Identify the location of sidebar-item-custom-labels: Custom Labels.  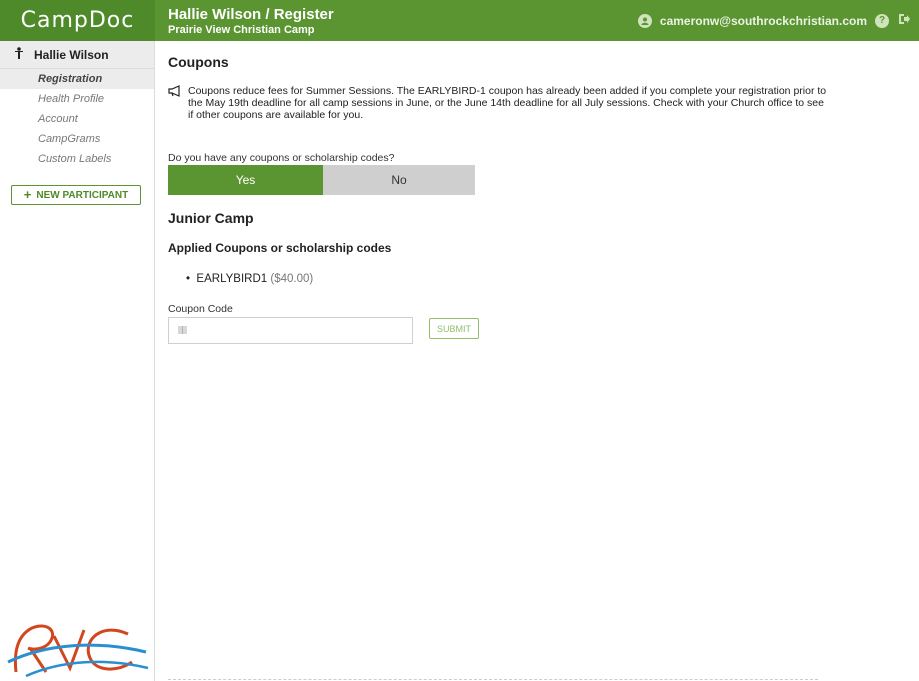
(77, 159).